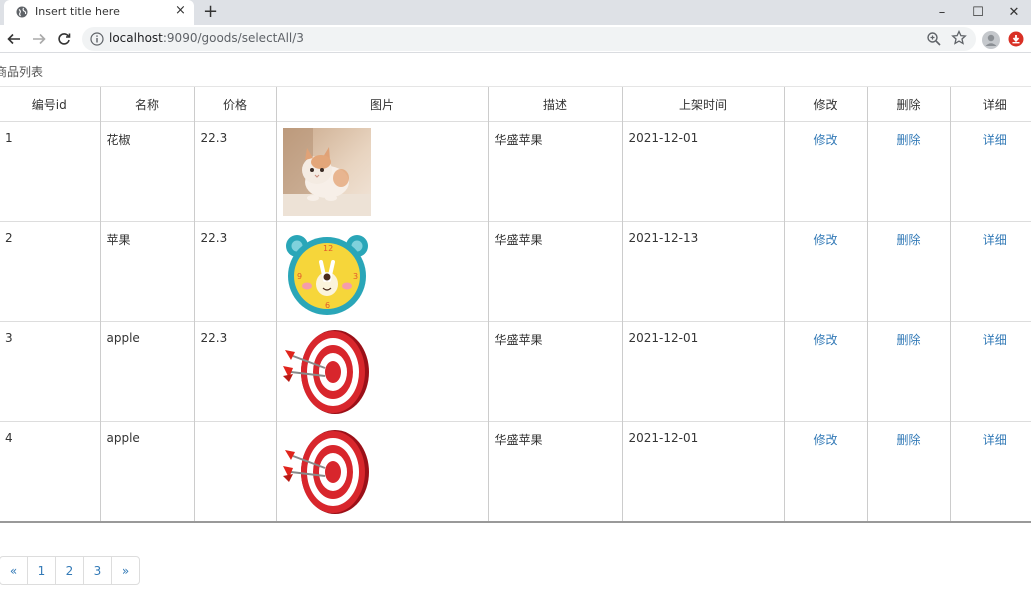  What do you see at coordinates (14, 39) in the screenshot?
I see `back-icon` at bounding box center [14, 39].